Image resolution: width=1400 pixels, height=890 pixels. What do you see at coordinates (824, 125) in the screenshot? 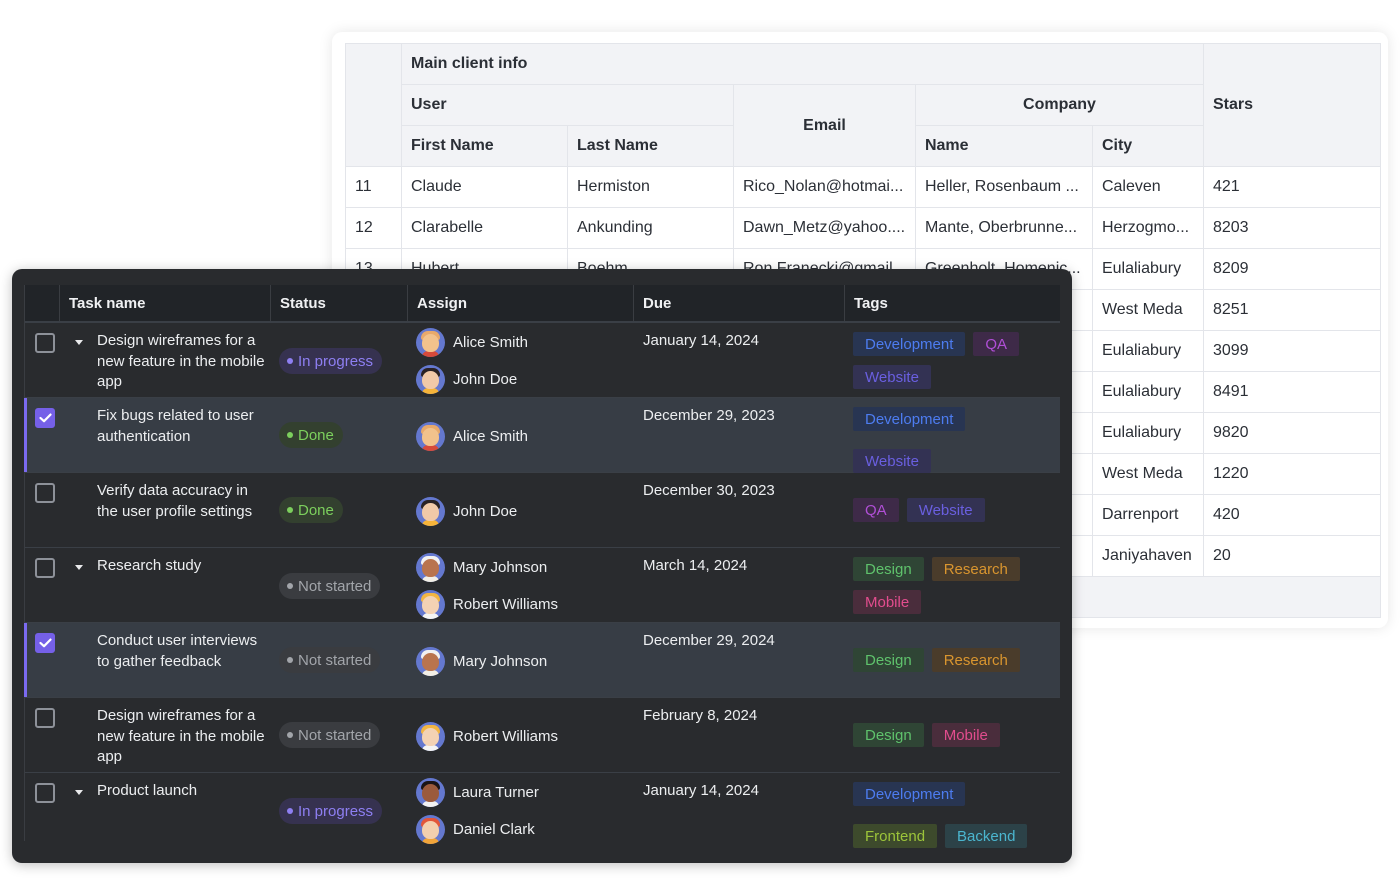
I see `column-header-email: Email` at bounding box center [824, 125].